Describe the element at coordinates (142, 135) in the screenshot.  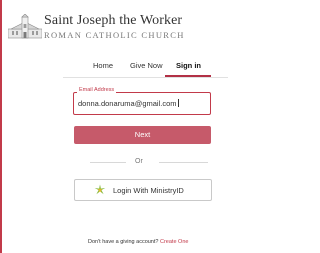
I see `next-button: Next` at that location.